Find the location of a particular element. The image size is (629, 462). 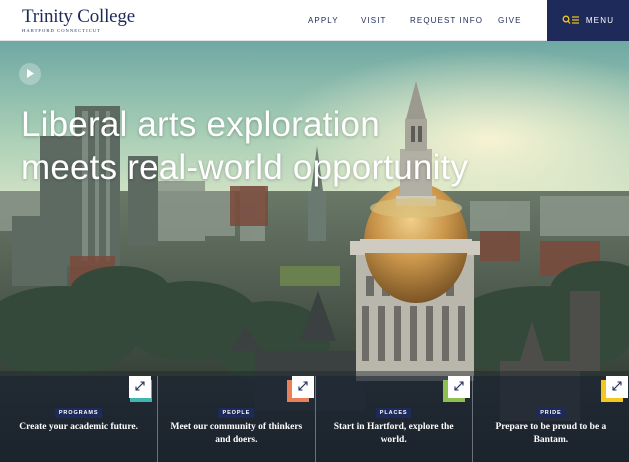

card-programs-expand-button is located at coordinates (140, 387).